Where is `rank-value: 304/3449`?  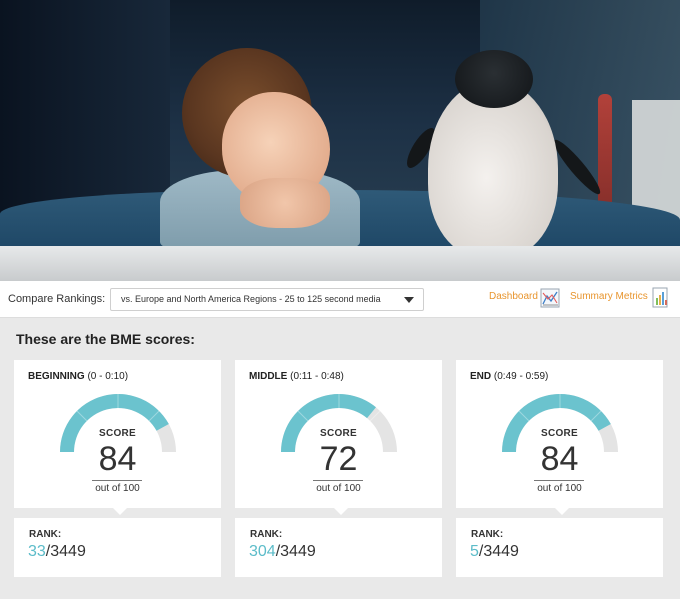
rank-value: 304/3449 is located at coordinates (282, 552).